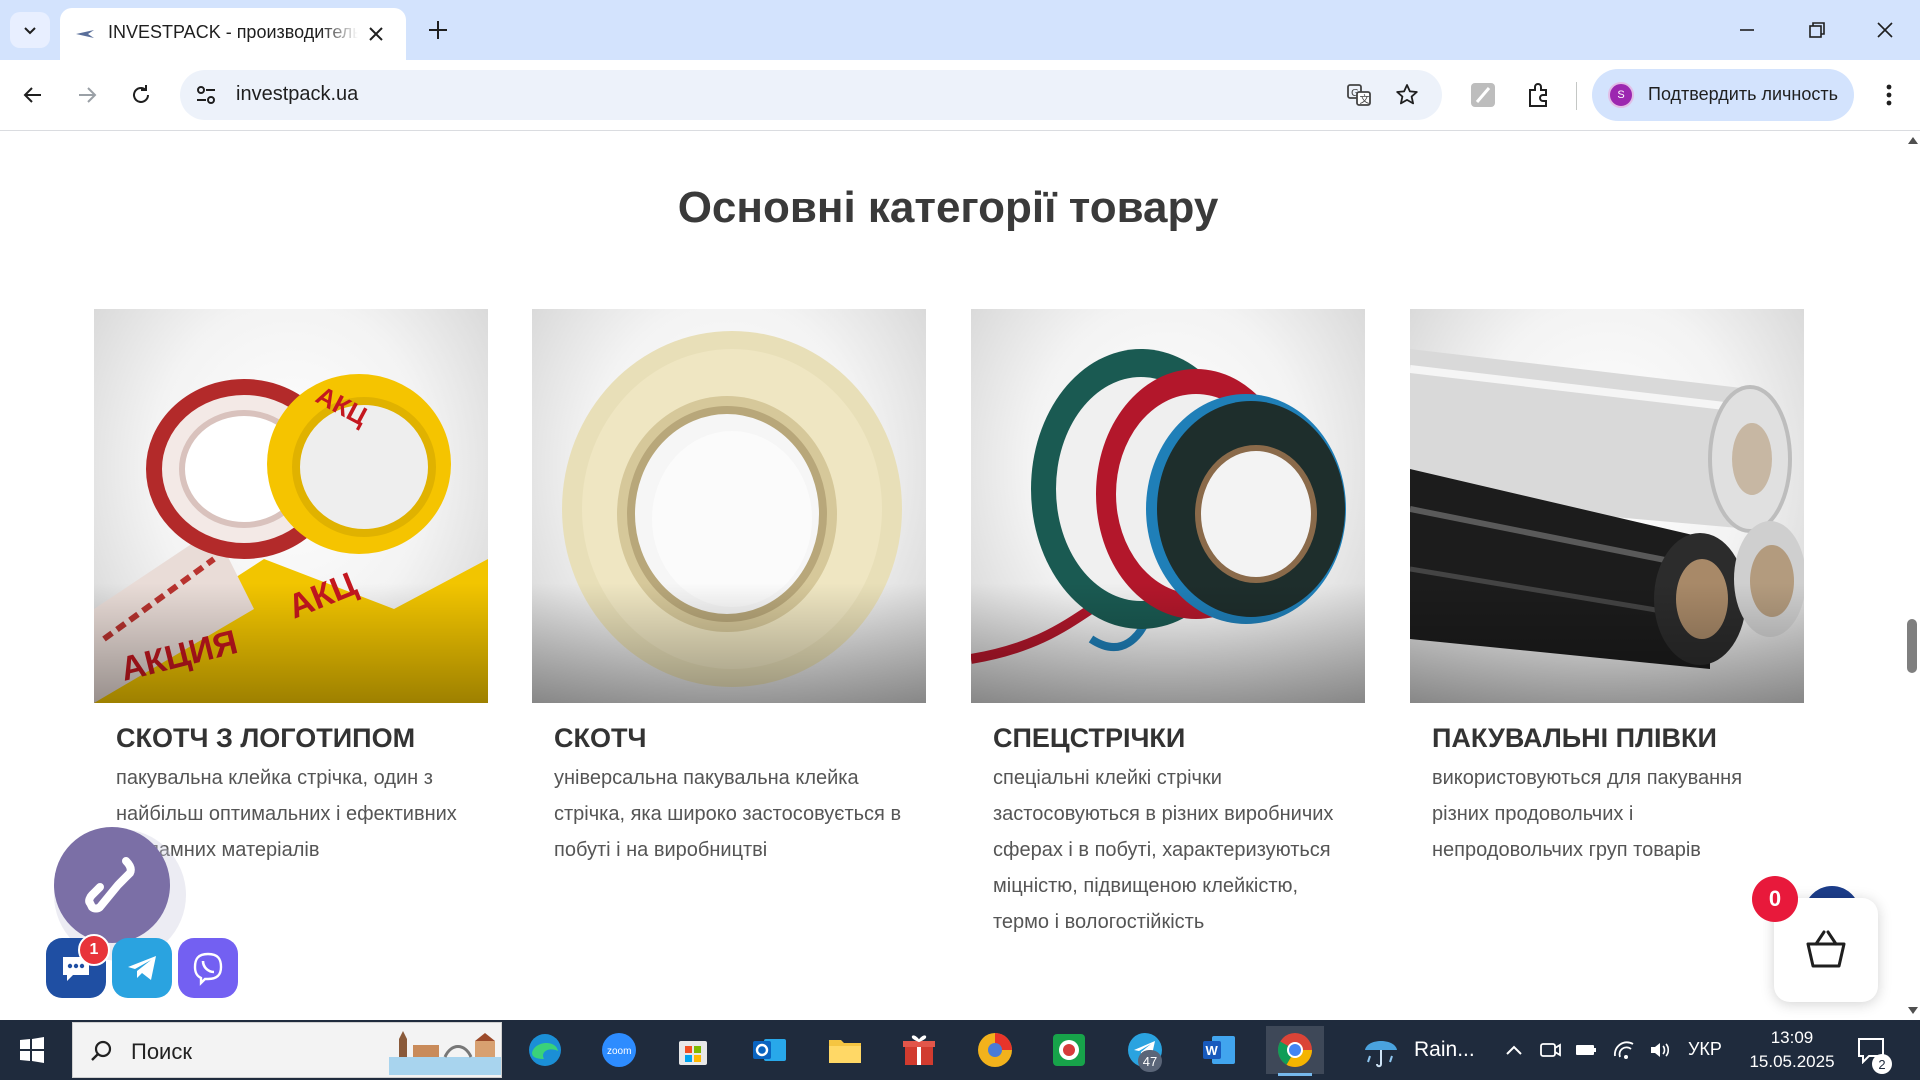 The height and width of the screenshot is (1080, 1920). What do you see at coordinates (740, 738) in the screenshot?
I see `category-title: СКОТЧ` at bounding box center [740, 738].